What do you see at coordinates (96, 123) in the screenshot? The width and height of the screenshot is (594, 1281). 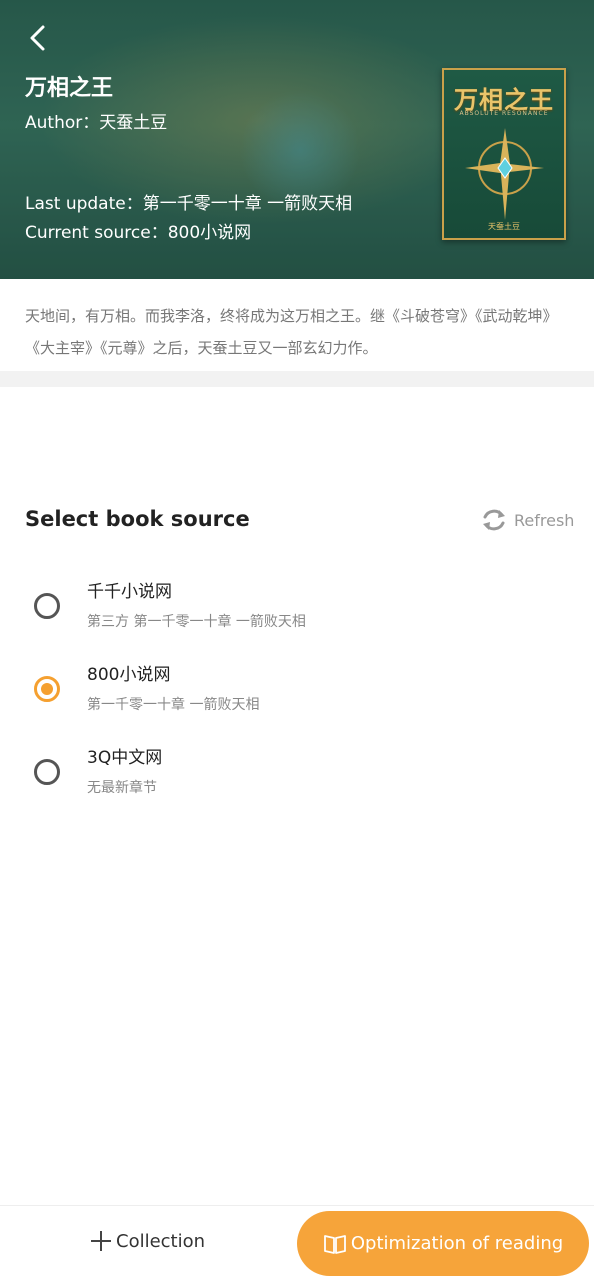 I see `book-author: Author：天蚕土豆` at bounding box center [96, 123].